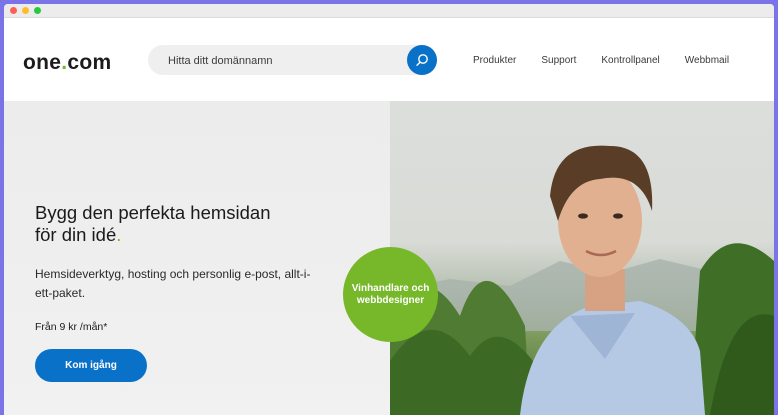 The image size is (778, 415). I want to click on search-icon, so click(422, 60).